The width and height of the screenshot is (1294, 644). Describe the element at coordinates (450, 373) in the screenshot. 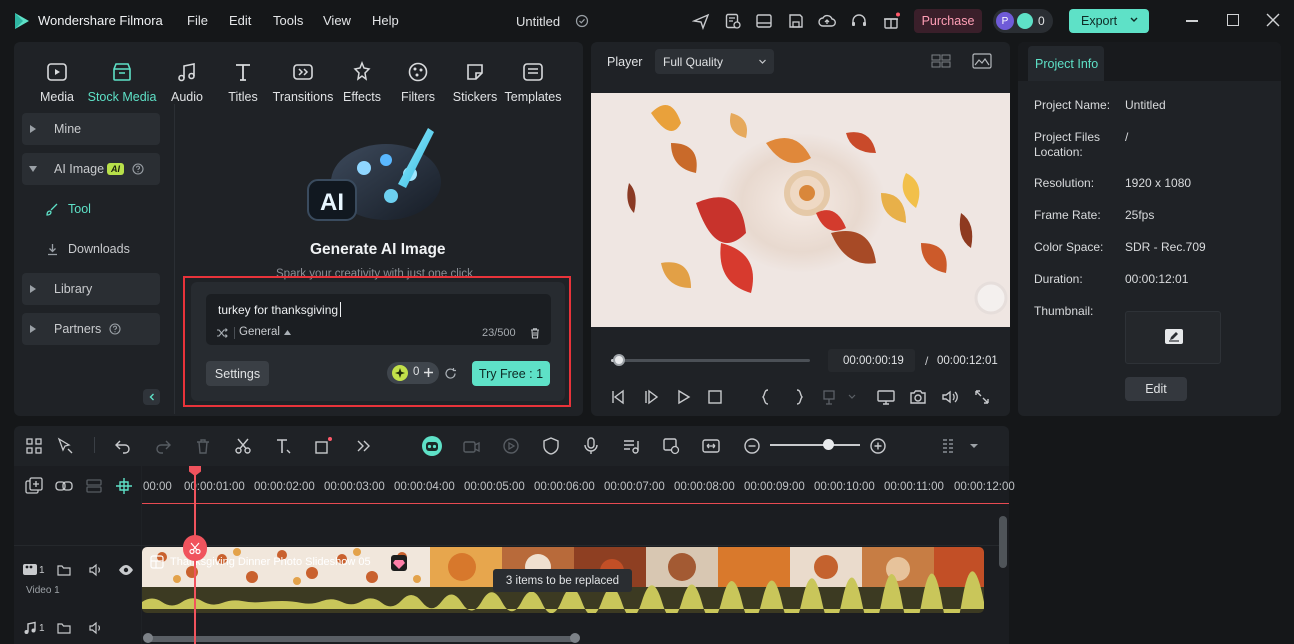

I see `refresh-icon` at that location.